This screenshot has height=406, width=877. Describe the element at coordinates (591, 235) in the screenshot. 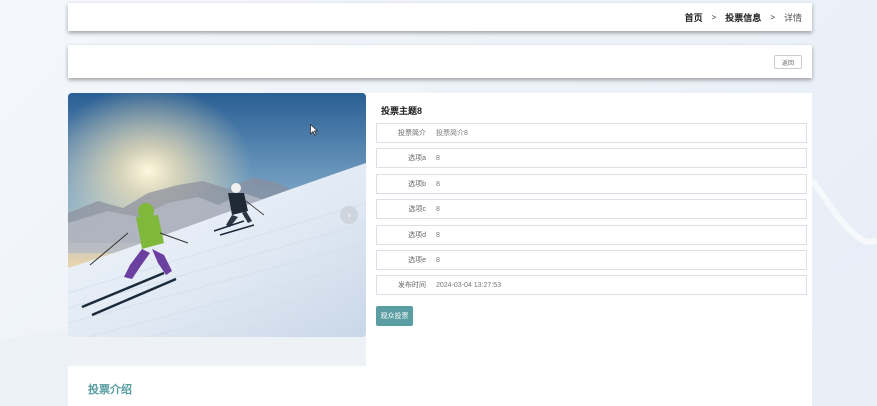

I see `field-option-d: 选项d 8` at that location.